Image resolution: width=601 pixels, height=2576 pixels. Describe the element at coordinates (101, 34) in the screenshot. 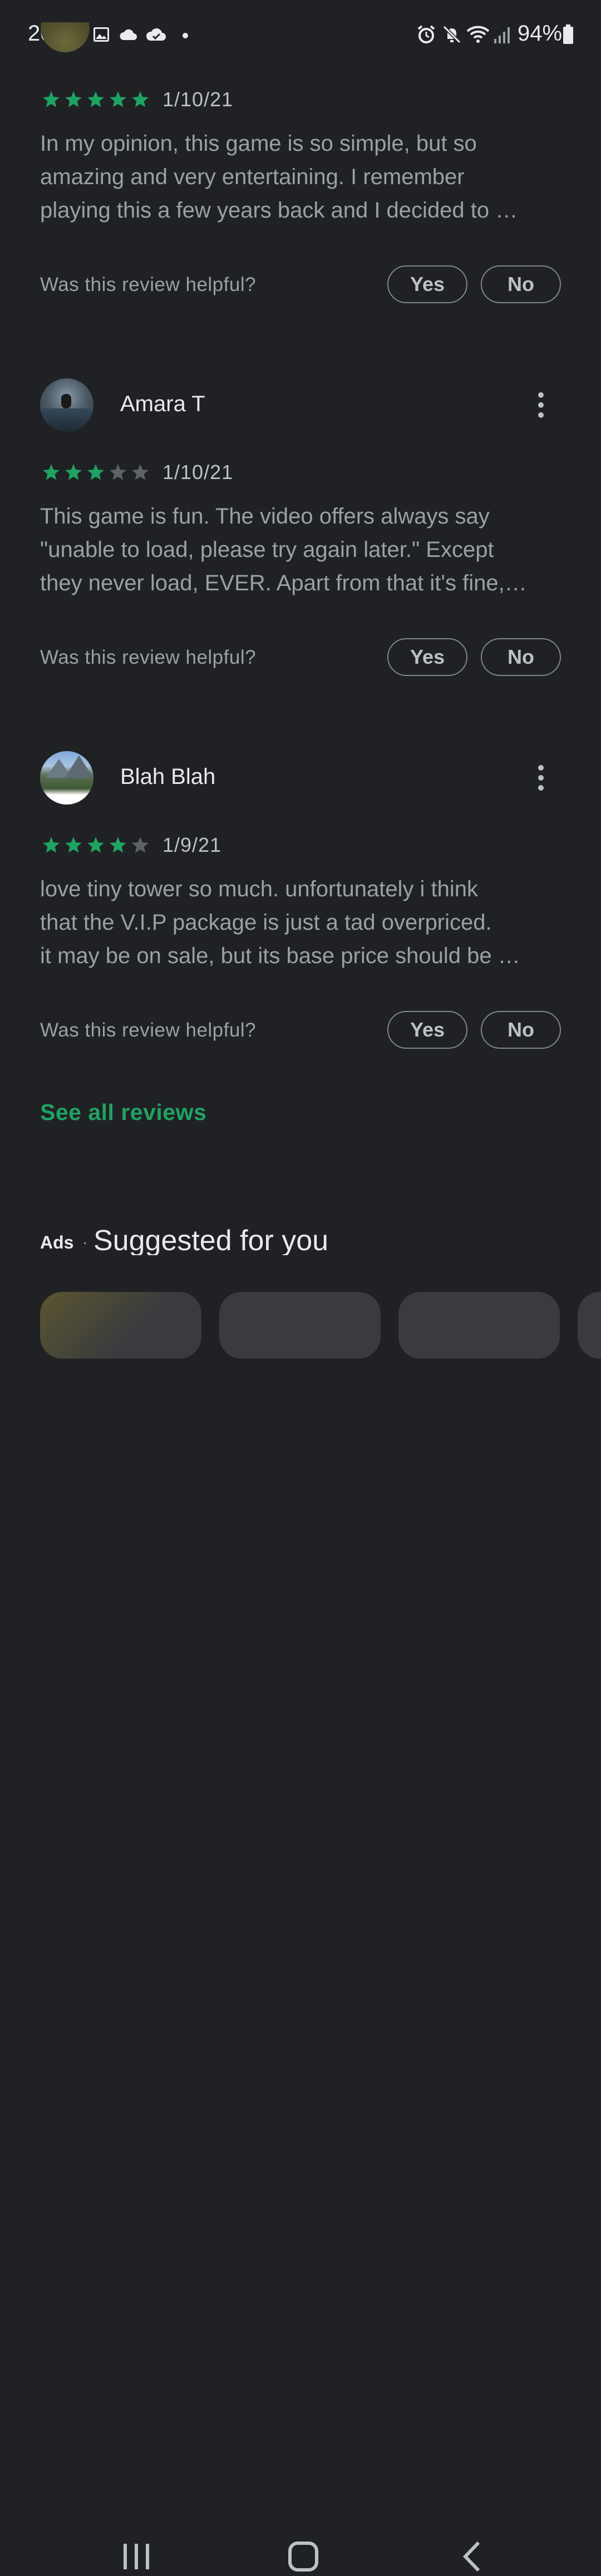

I see `image-icon` at that location.